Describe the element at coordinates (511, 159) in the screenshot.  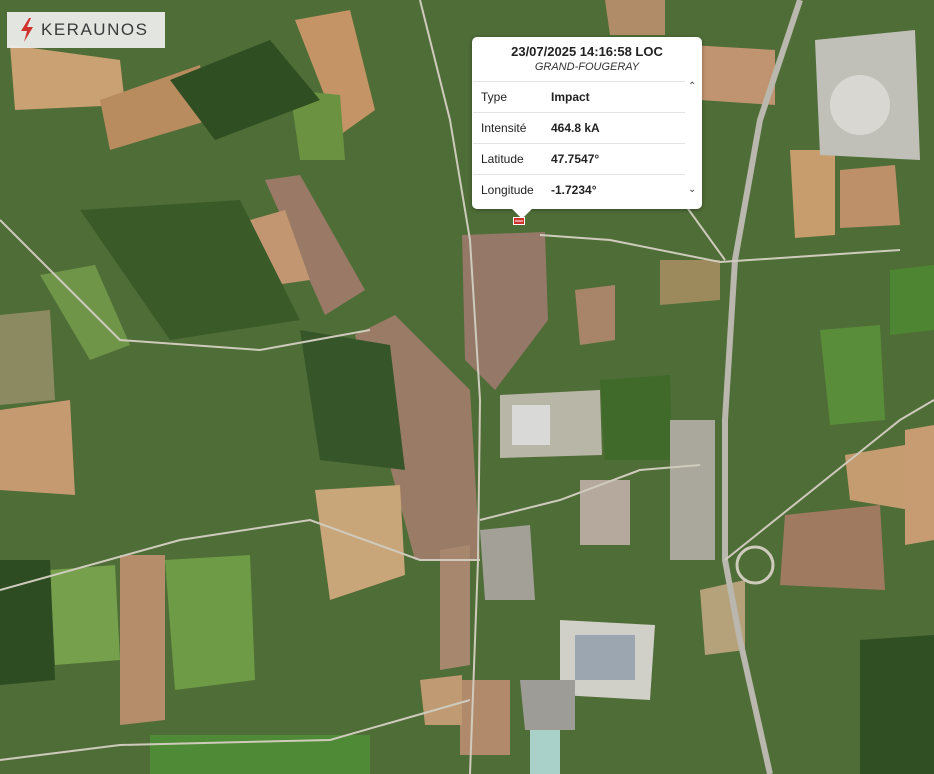
I see `row-label: Latitude` at that location.